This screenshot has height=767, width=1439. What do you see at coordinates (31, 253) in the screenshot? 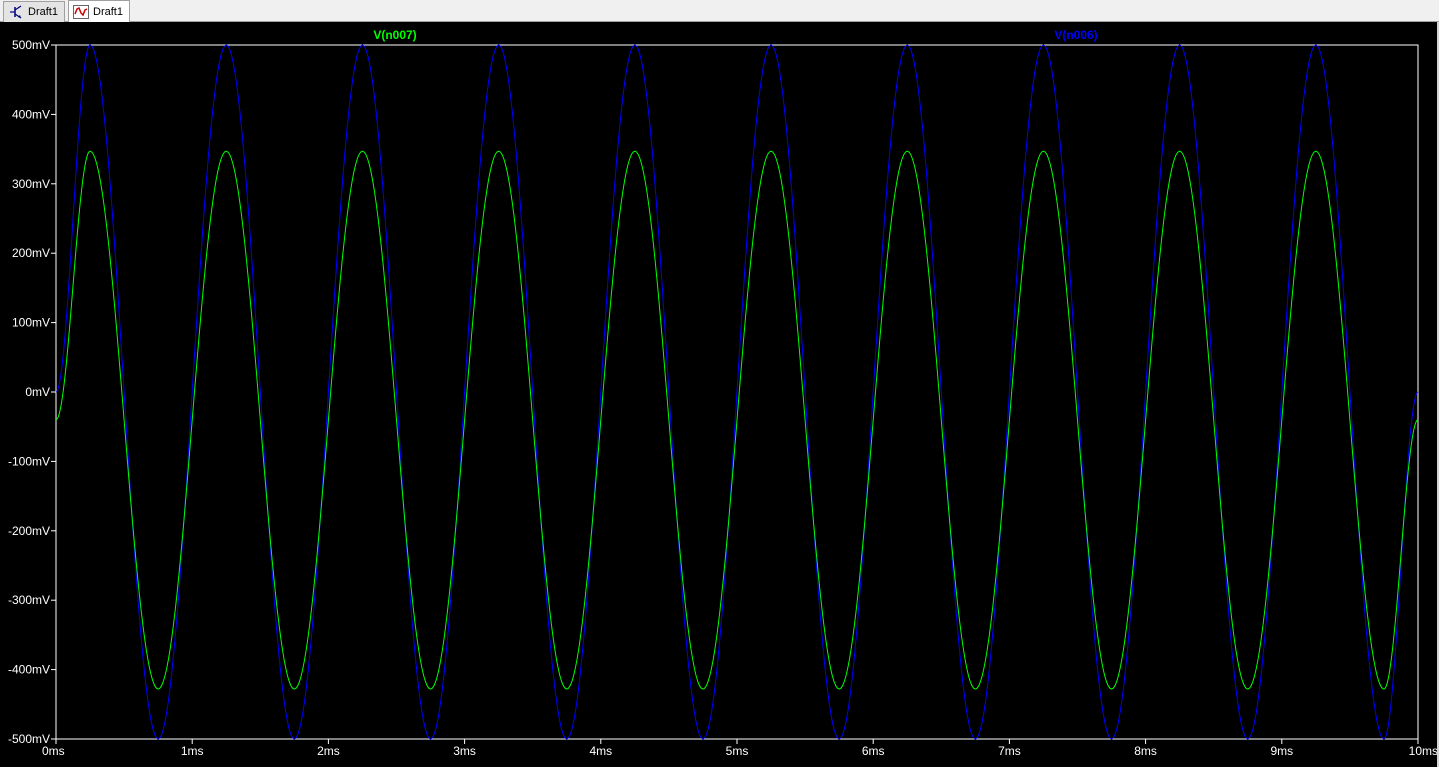
I see `y-tick-label: 200mV` at bounding box center [31, 253].